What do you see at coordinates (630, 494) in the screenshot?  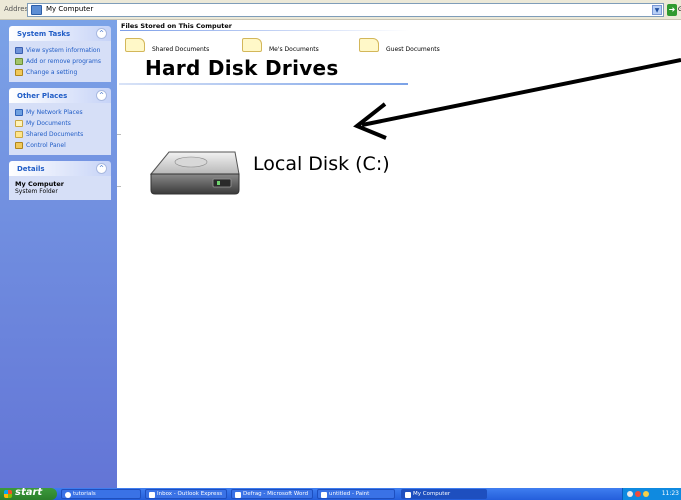 I see `network-icon` at bounding box center [630, 494].